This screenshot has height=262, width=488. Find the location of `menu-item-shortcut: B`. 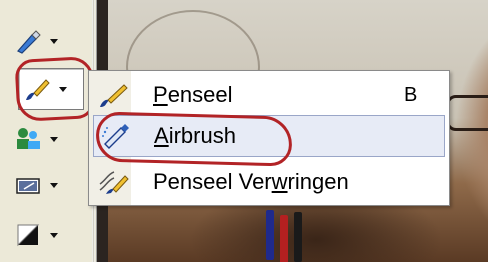

menu-item-shortcut: B is located at coordinates (411, 94).